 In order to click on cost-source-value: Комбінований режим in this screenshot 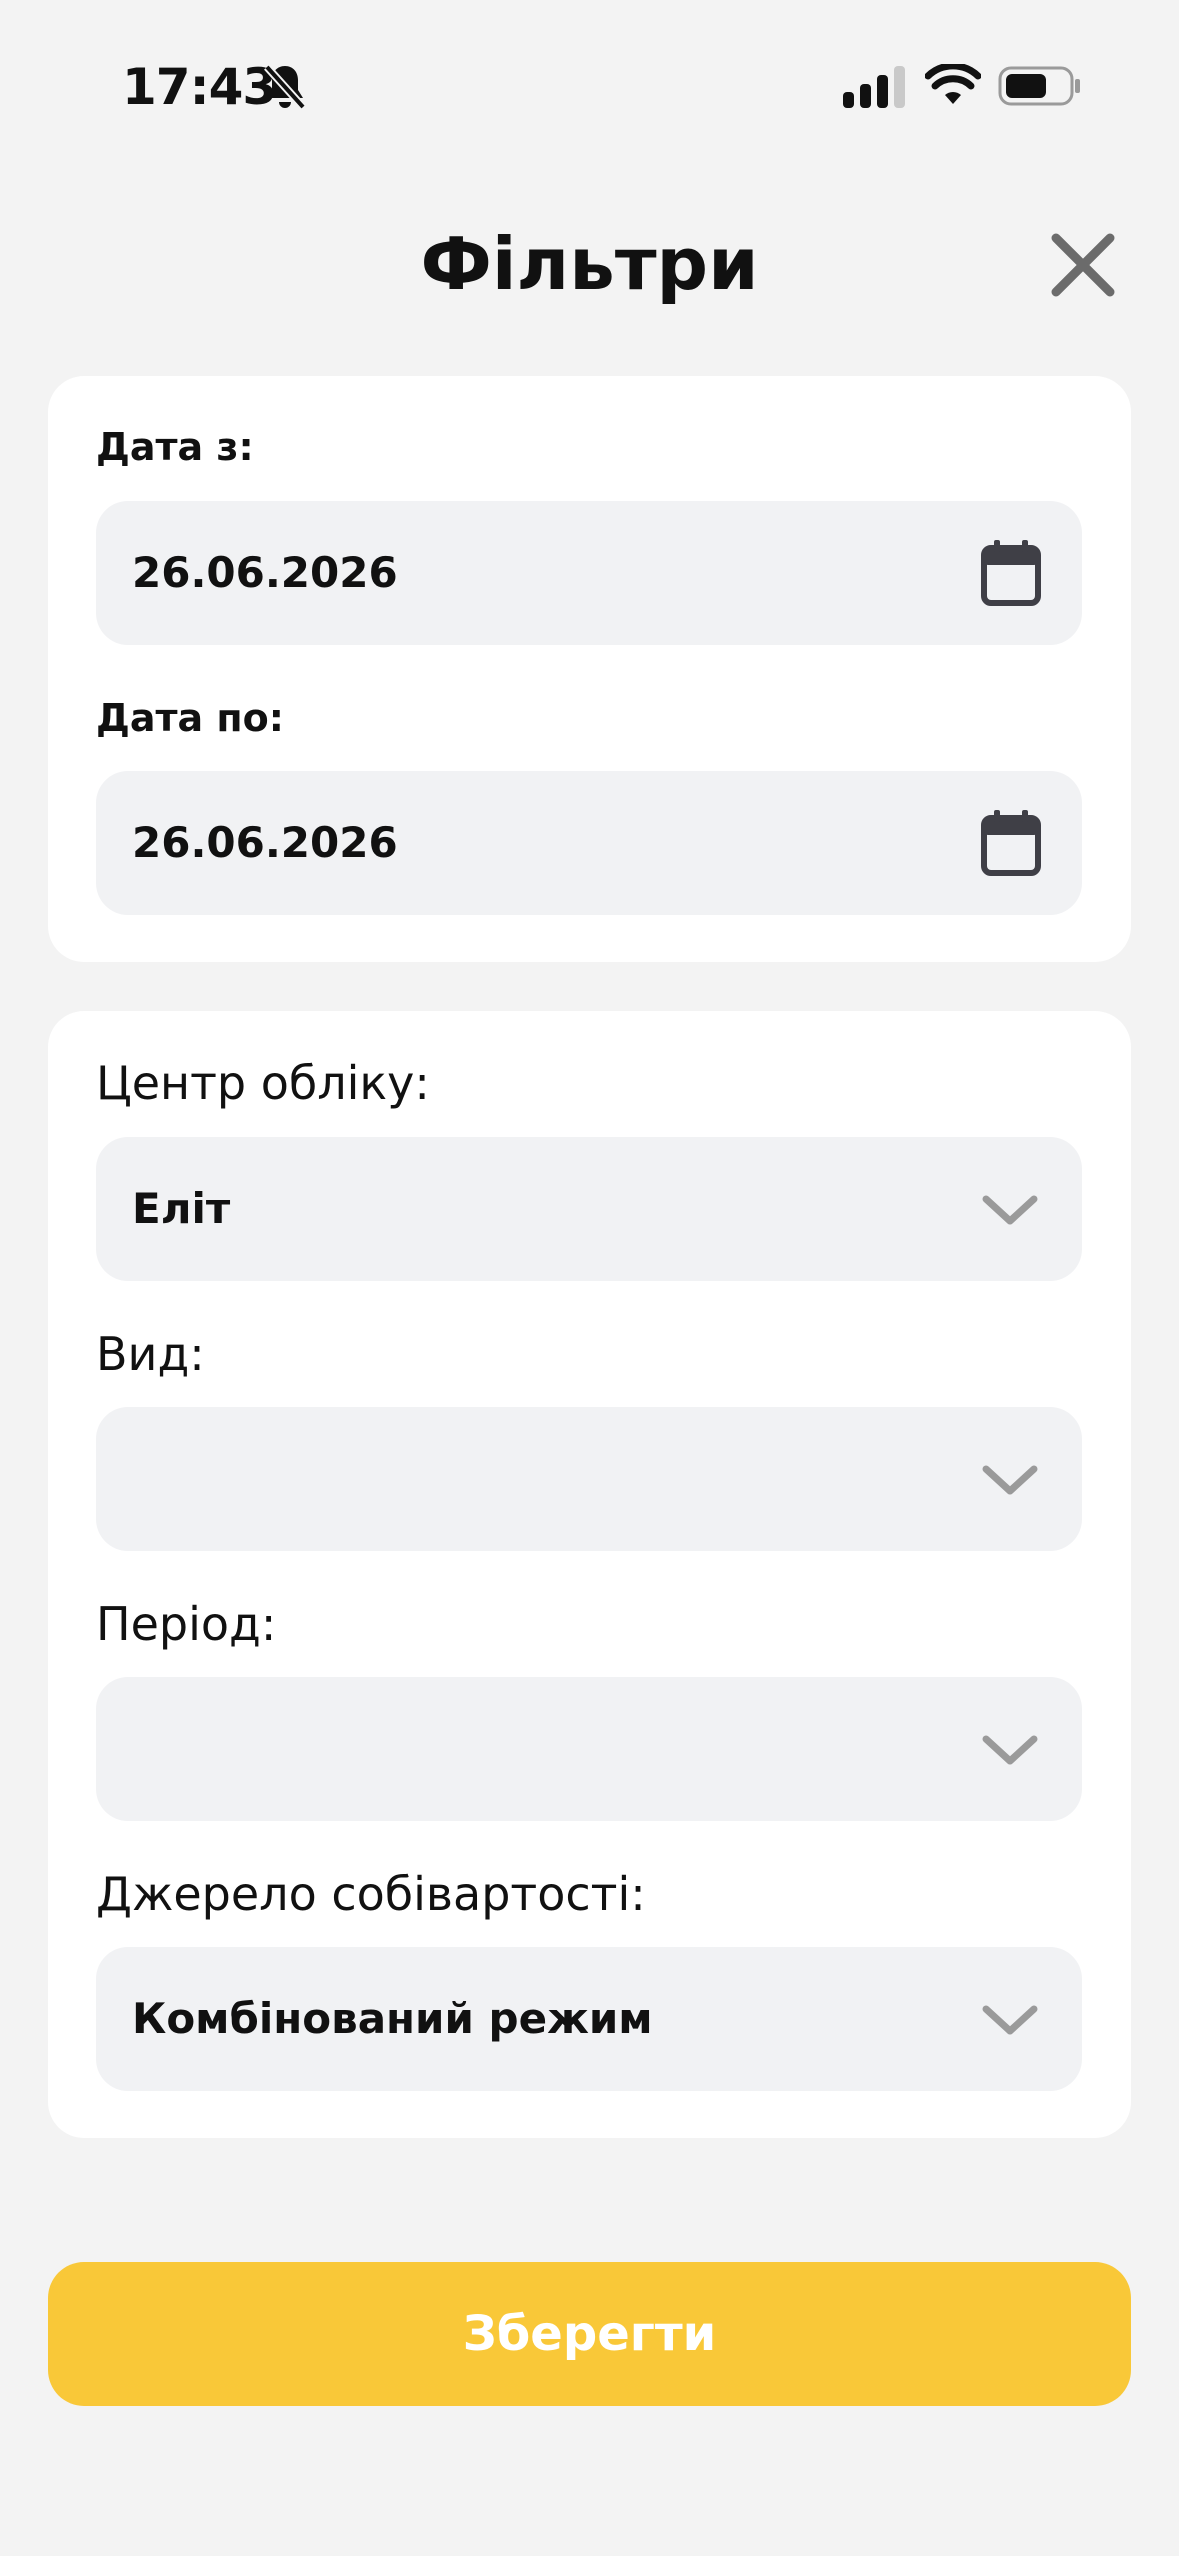, I will do `click(392, 2018)`.